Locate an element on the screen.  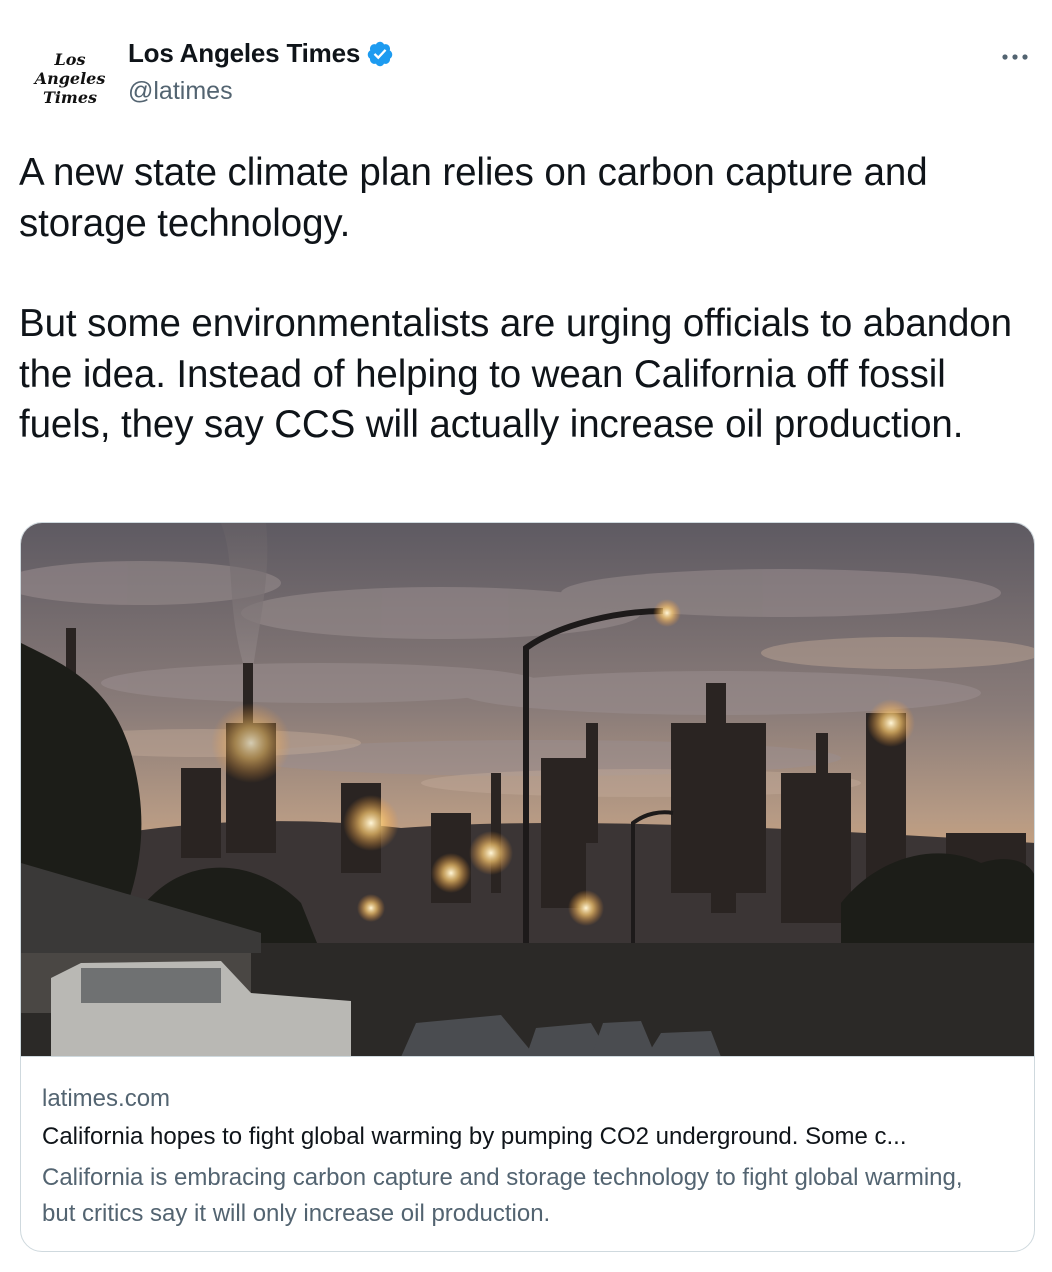
author-handle: @latimes is located at coordinates (180, 91).